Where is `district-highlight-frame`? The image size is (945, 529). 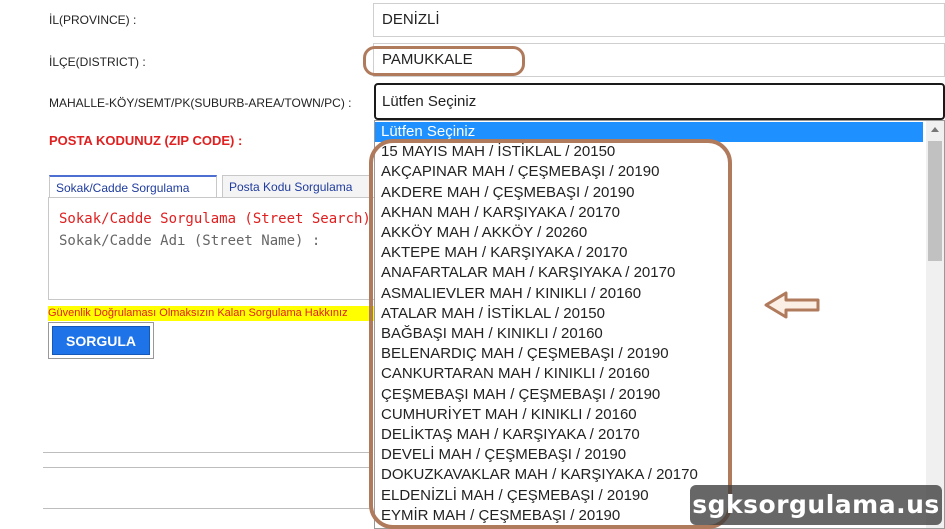
district-highlight-frame is located at coordinates (444, 61).